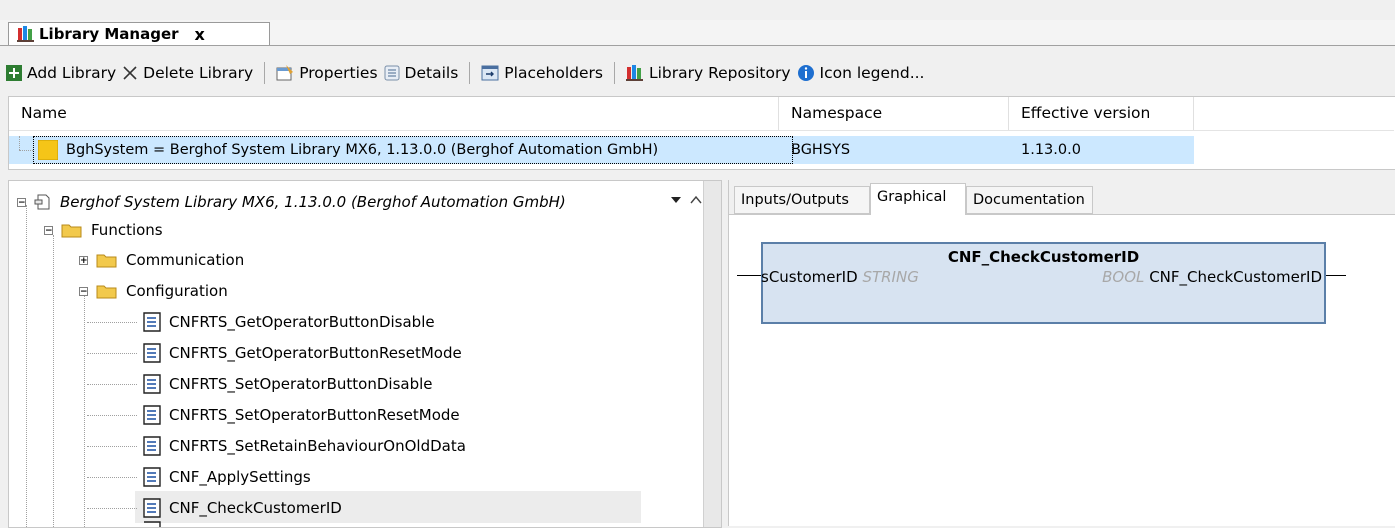 Image resolution: width=1395 pixels, height=528 pixels. I want to click on folder-icon, so click(106, 261).